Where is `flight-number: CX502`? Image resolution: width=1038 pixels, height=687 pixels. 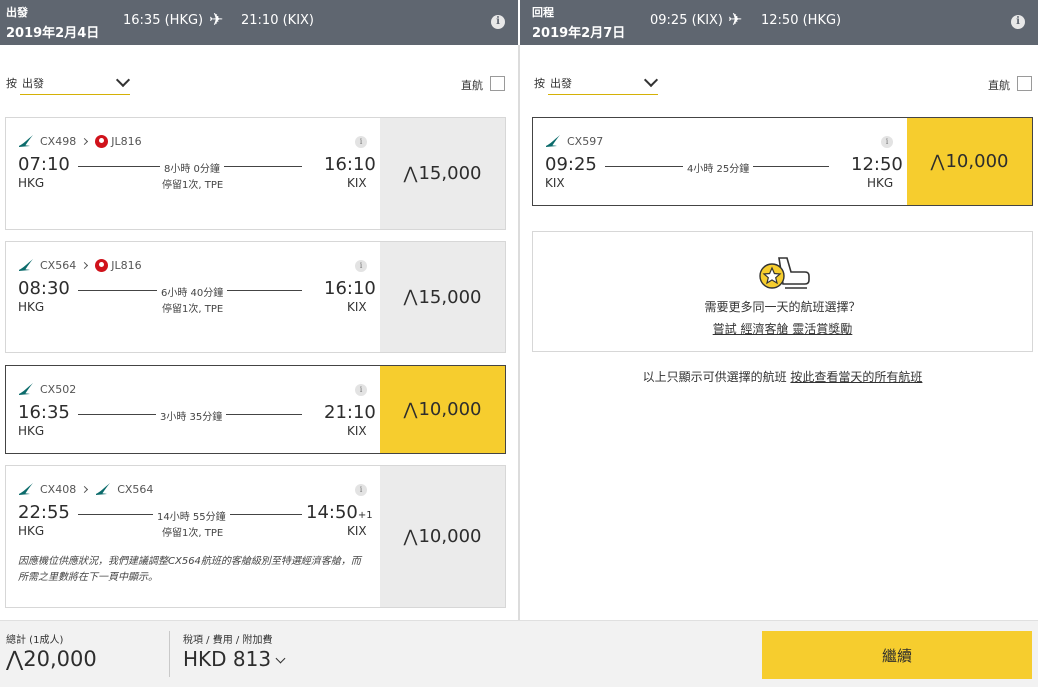 flight-number: CX502 is located at coordinates (58, 389).